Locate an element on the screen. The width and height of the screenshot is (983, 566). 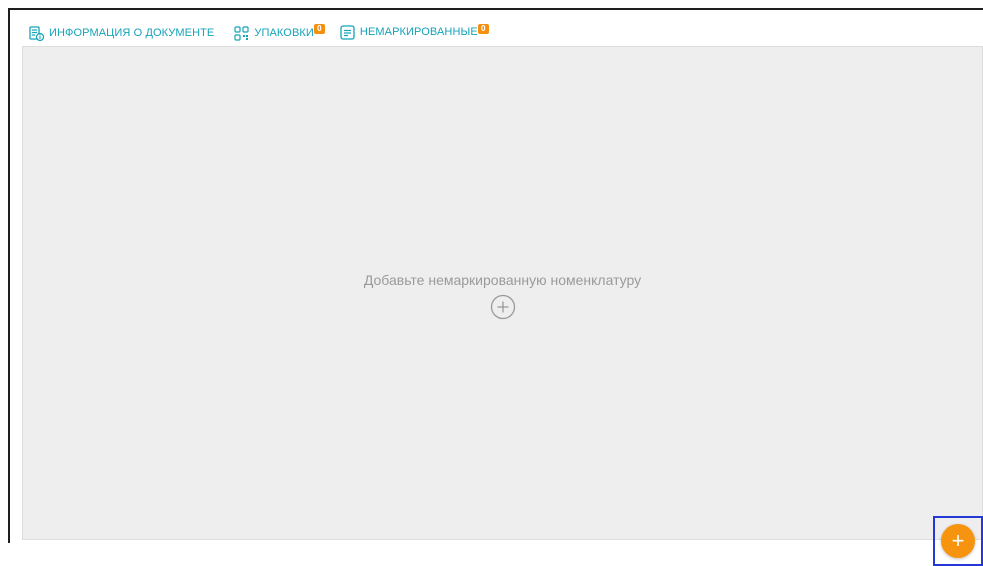
tab-document-info: ИНФОРМАЦИЯ О ДОКУМЕНТЕ is located at coordinates (121, 33).